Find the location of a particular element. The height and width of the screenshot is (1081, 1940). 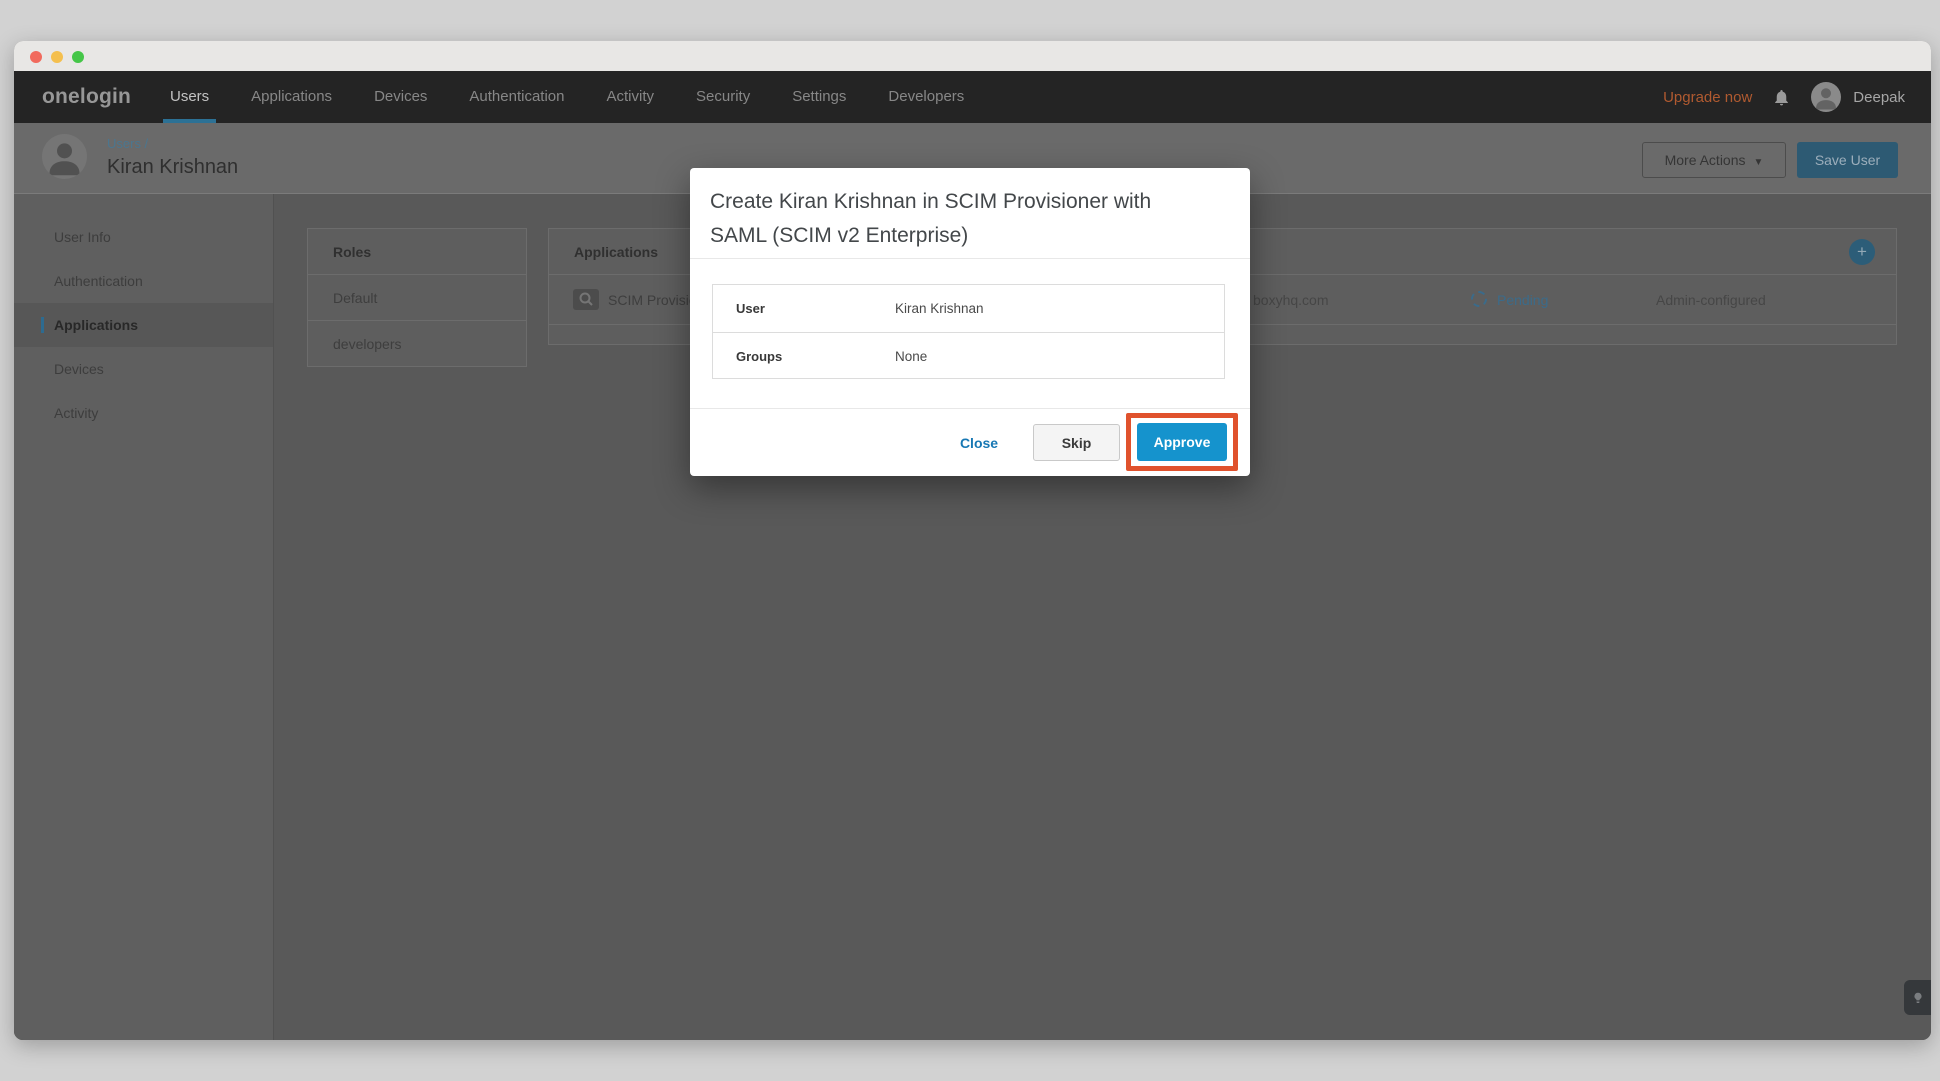

table-row: User Kiran Krishnan is located at coordinates (968, 308).